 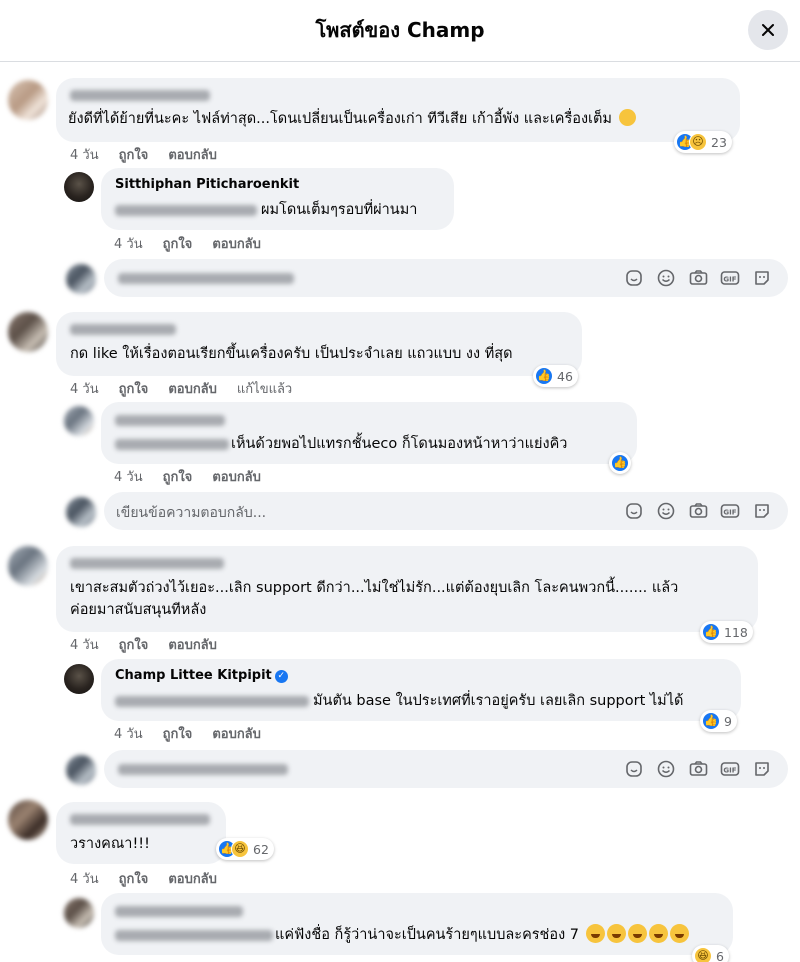 I want to click on reaction-summary: 👍, so click(x=620, y=463).